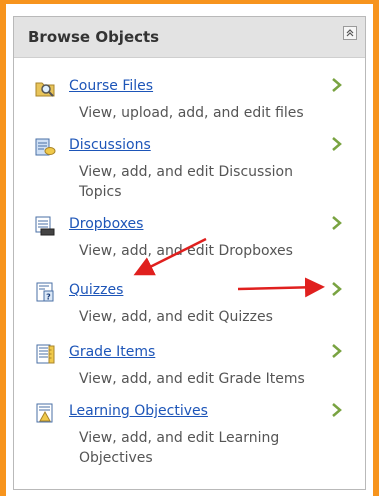 This screenshot has height=496, width=379. I want to click on widget-header: Browse Objects, so click(189, 37).